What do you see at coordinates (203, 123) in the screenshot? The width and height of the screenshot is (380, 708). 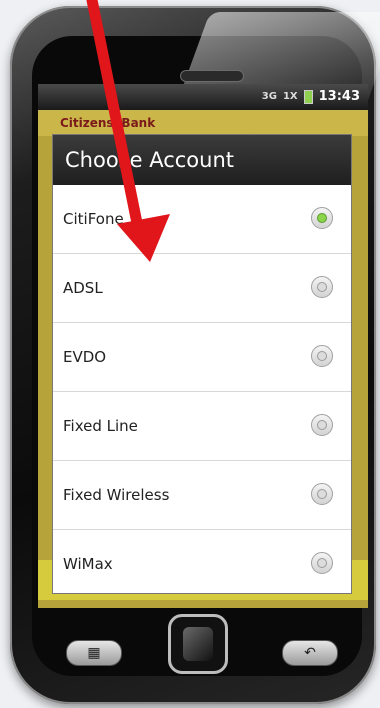 I see `app-header: Citizens' Bank` at bounding box center [203, 123].